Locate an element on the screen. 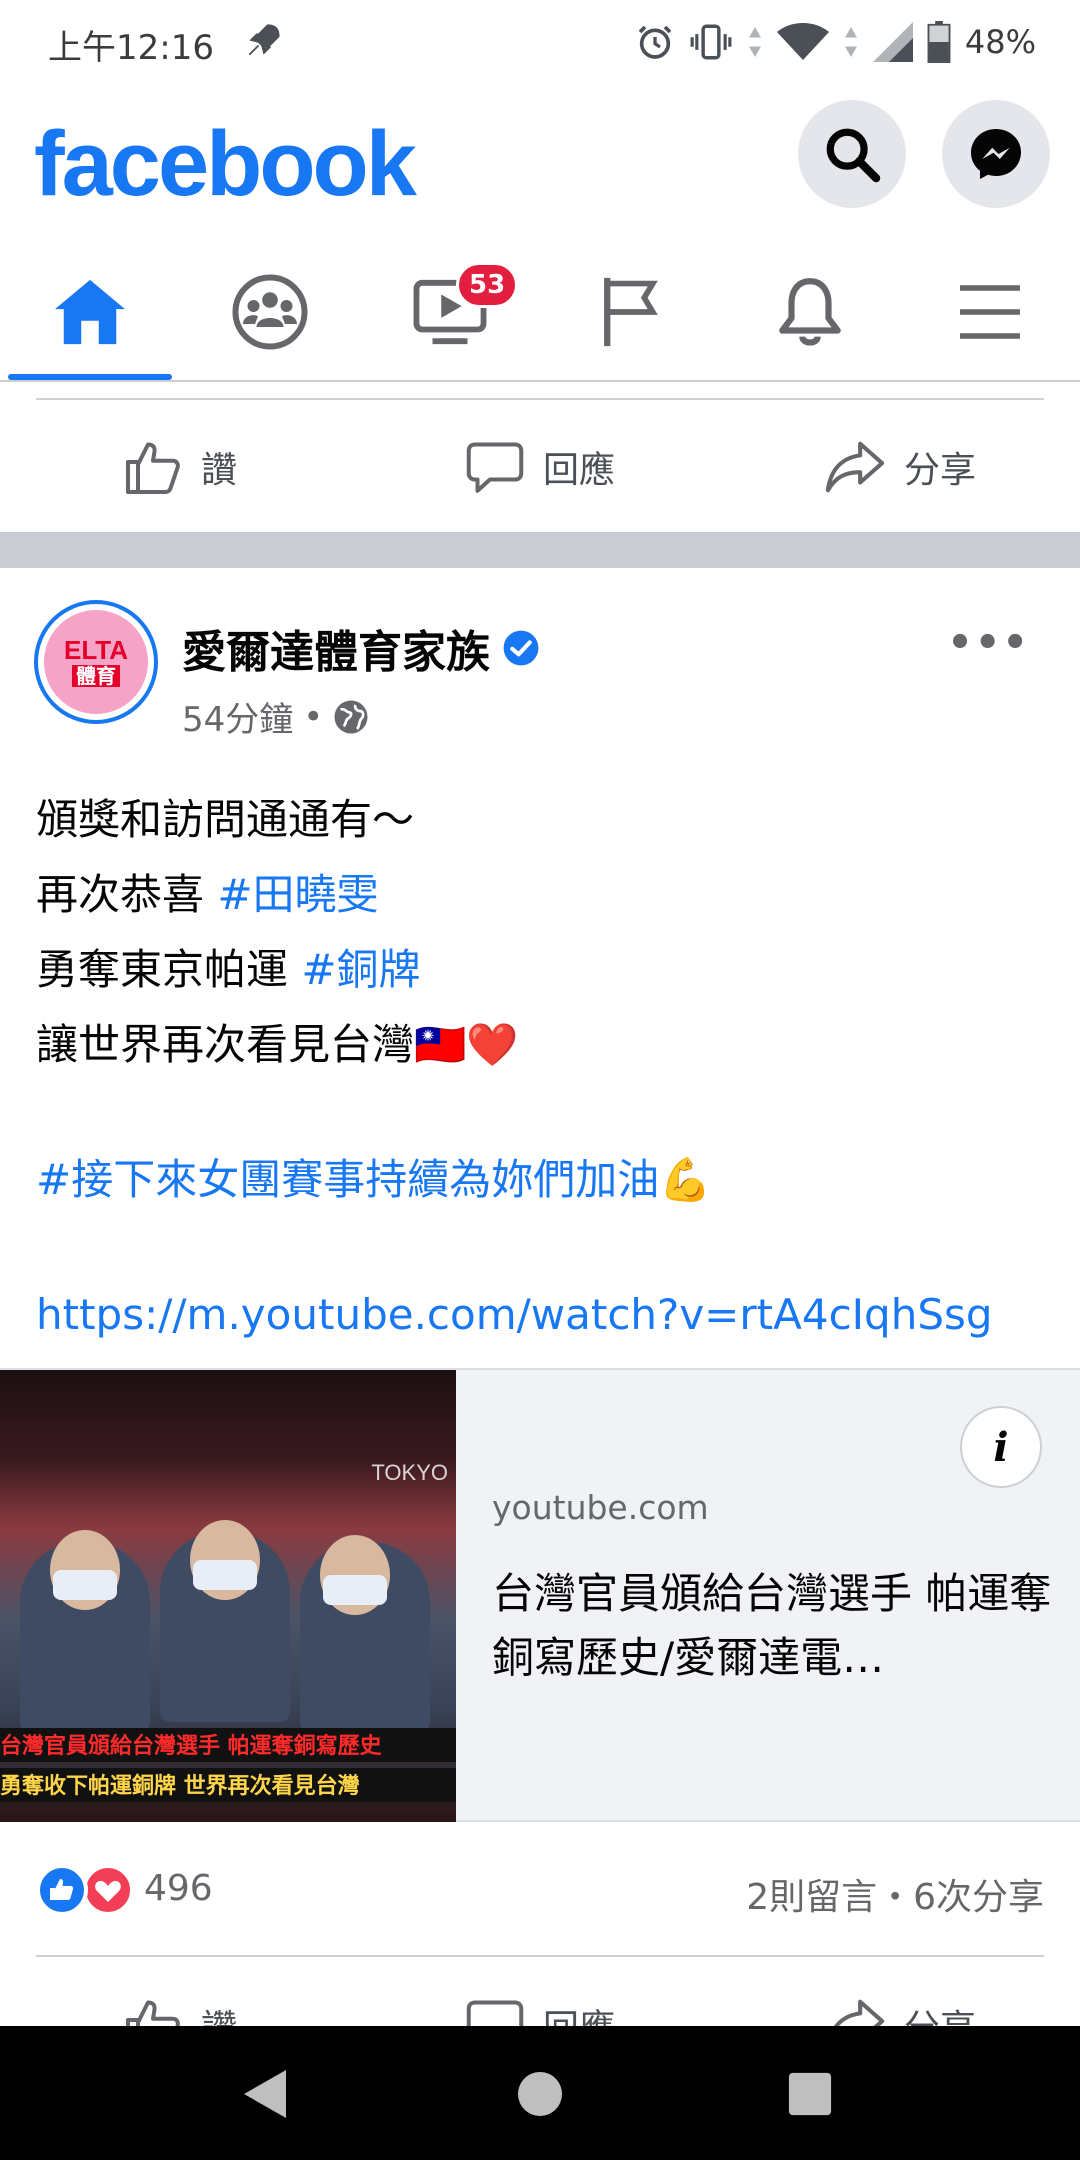  thumbnail-label: TOKYO is located at coordinates (409, 1472).